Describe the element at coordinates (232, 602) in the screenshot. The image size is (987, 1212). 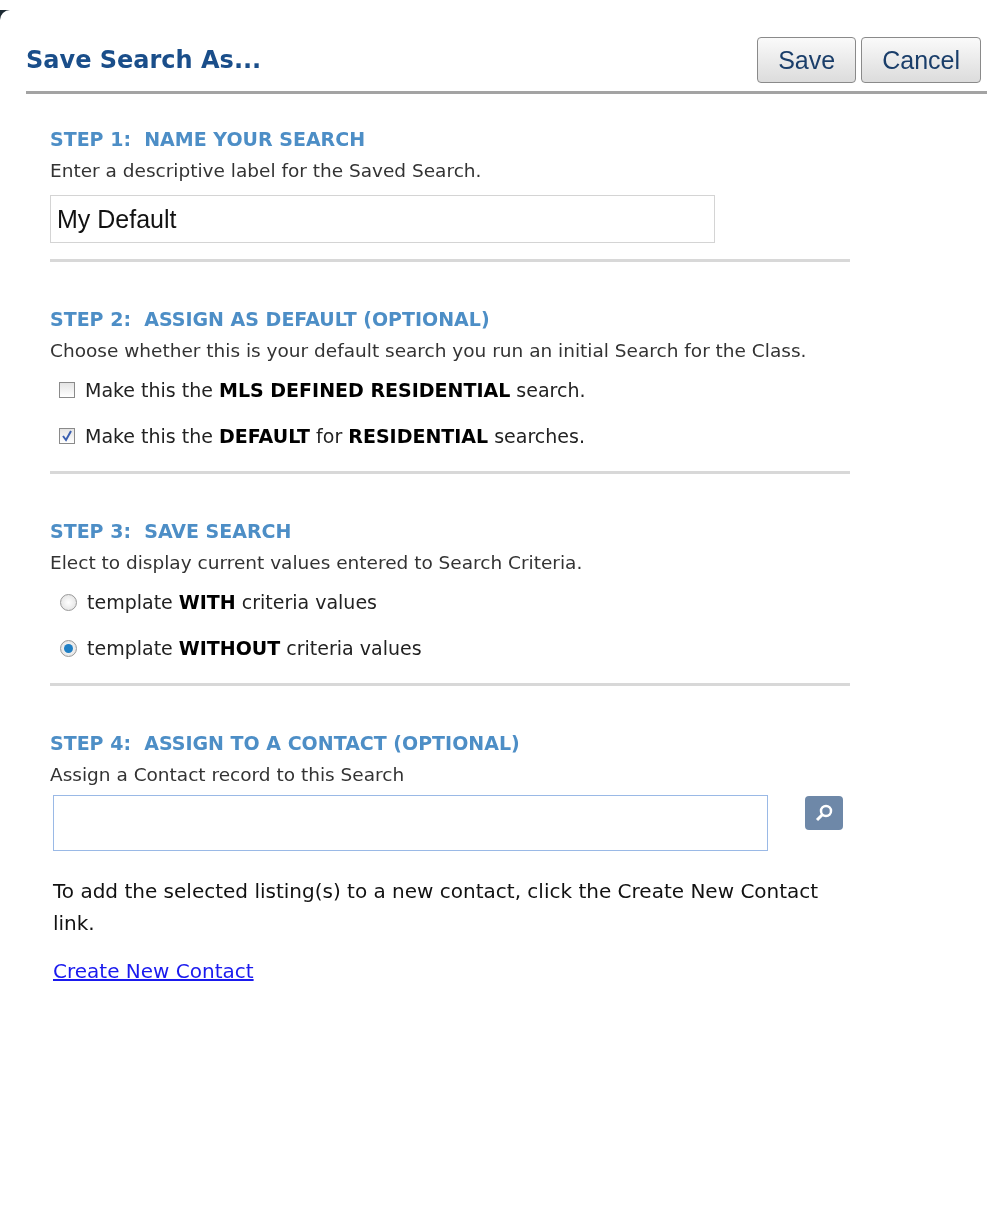
I see `radio-label: template WITH criteria values` at that location.